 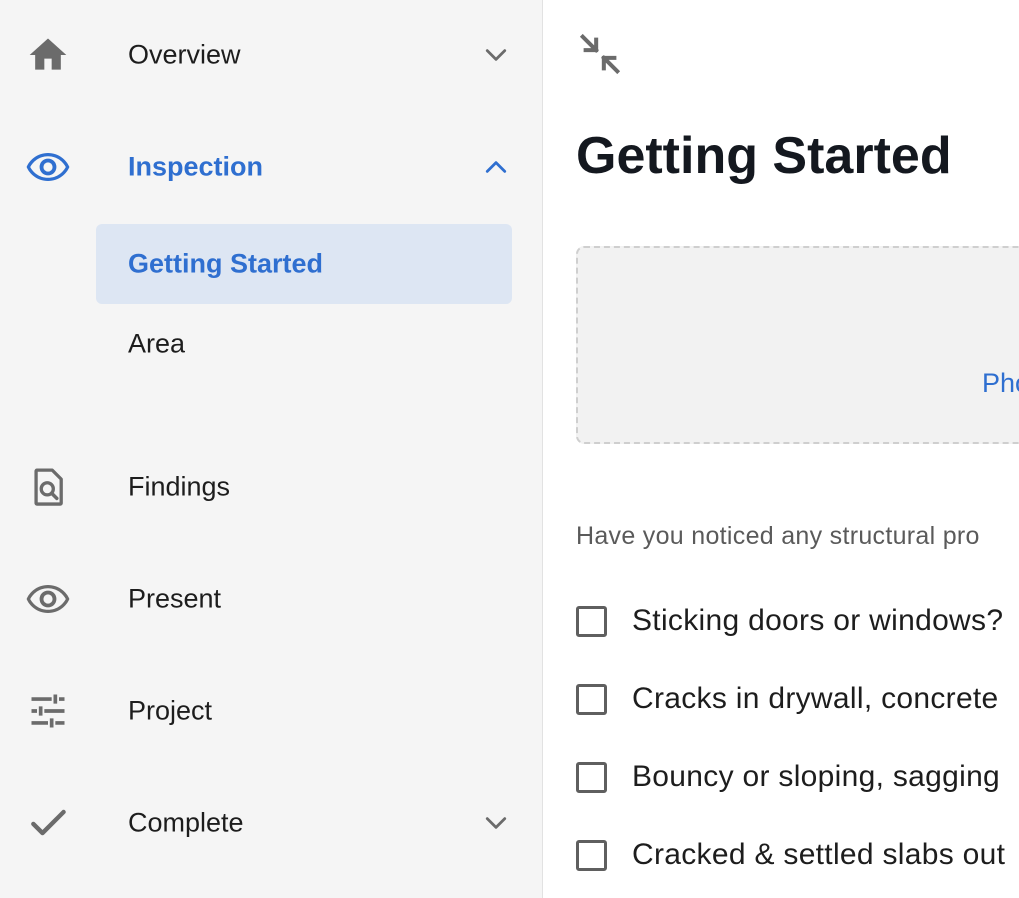 What do you see at coordinates (271, 599) in the screenshot?
I see `sidebar-item-present: Present` at bounding box center [271, 599].